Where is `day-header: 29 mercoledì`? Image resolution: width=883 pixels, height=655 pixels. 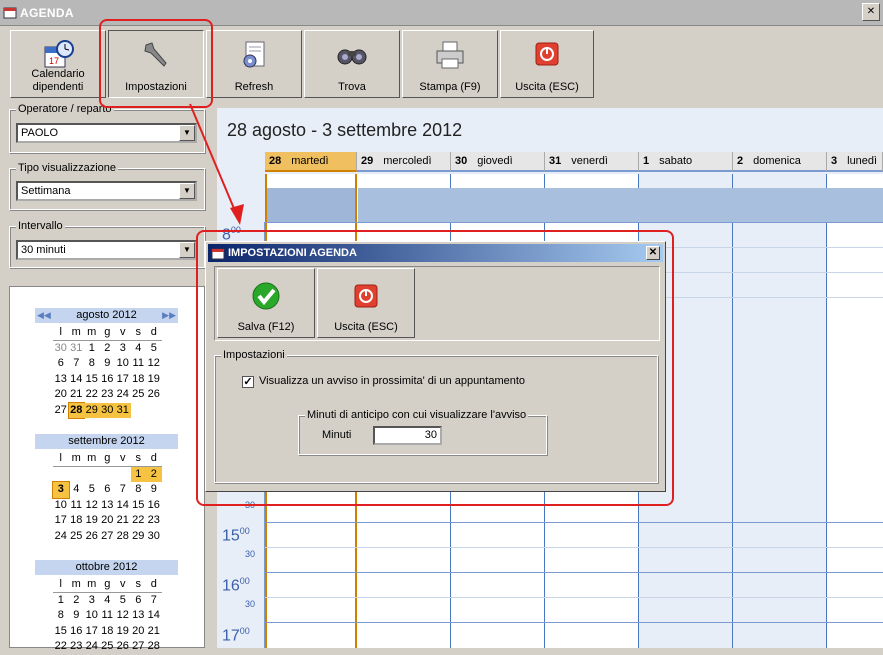 day-header: 29 mercoledì is located at coordinates (404, 162).